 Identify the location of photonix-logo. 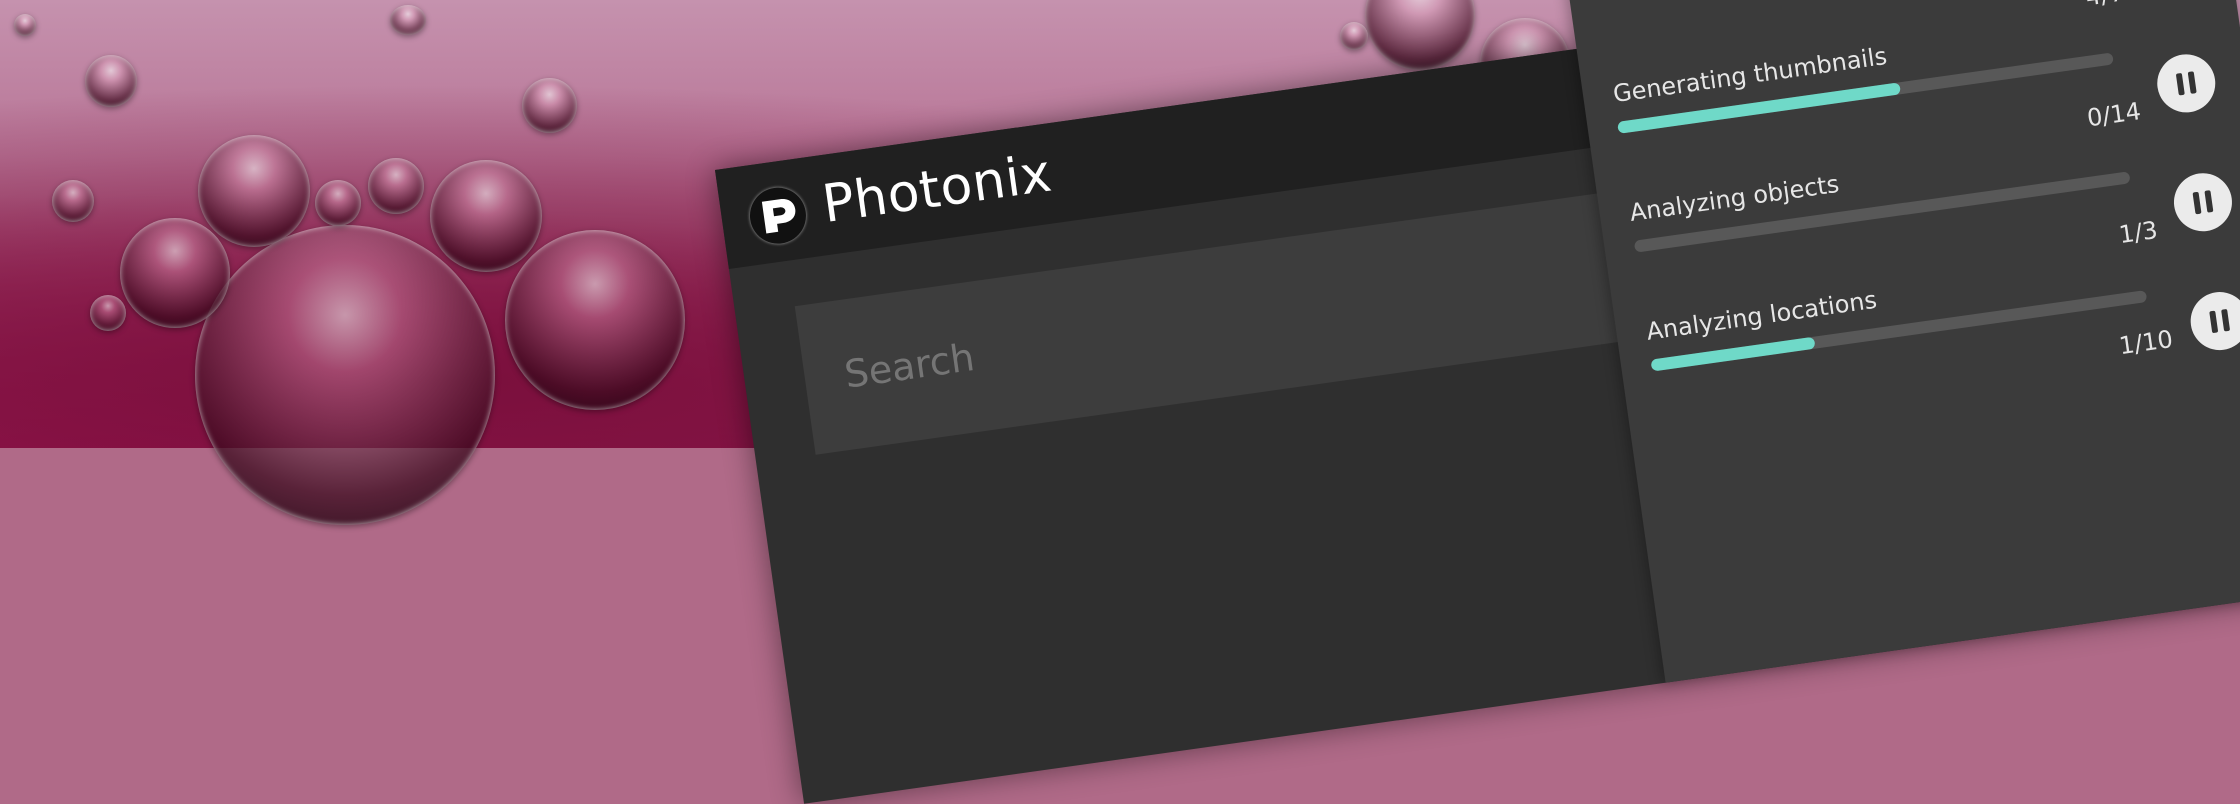
(778, 216).